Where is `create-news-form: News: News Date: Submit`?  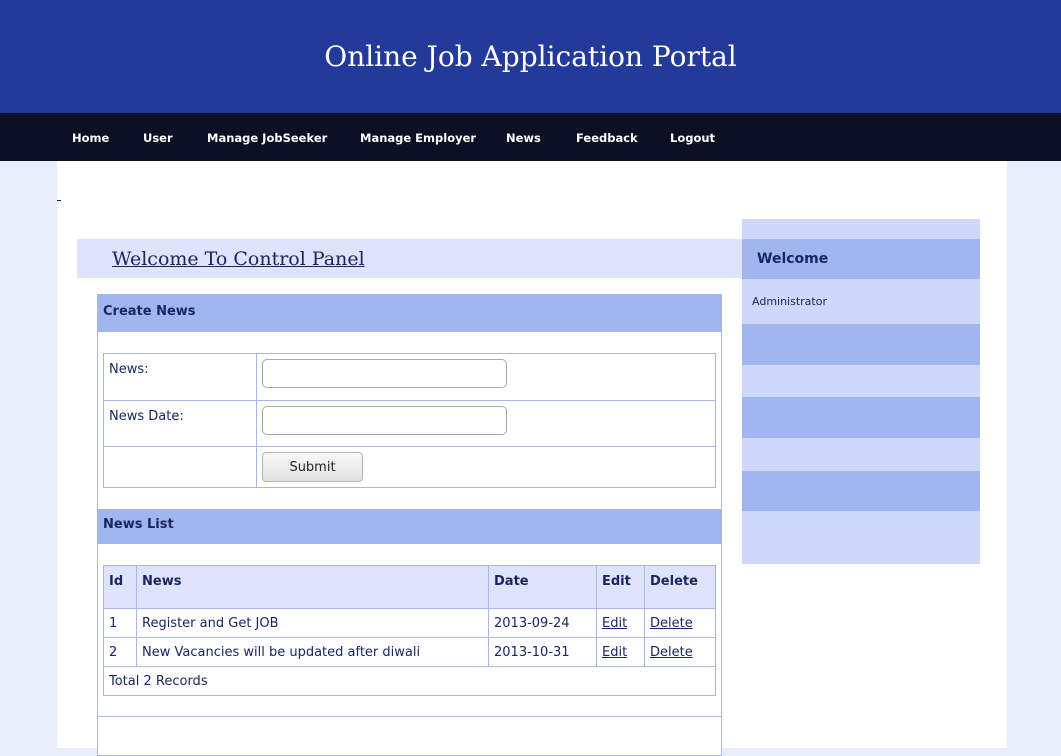 create-news-form: News: News Date: Submit is located at coordinates (409, 420).